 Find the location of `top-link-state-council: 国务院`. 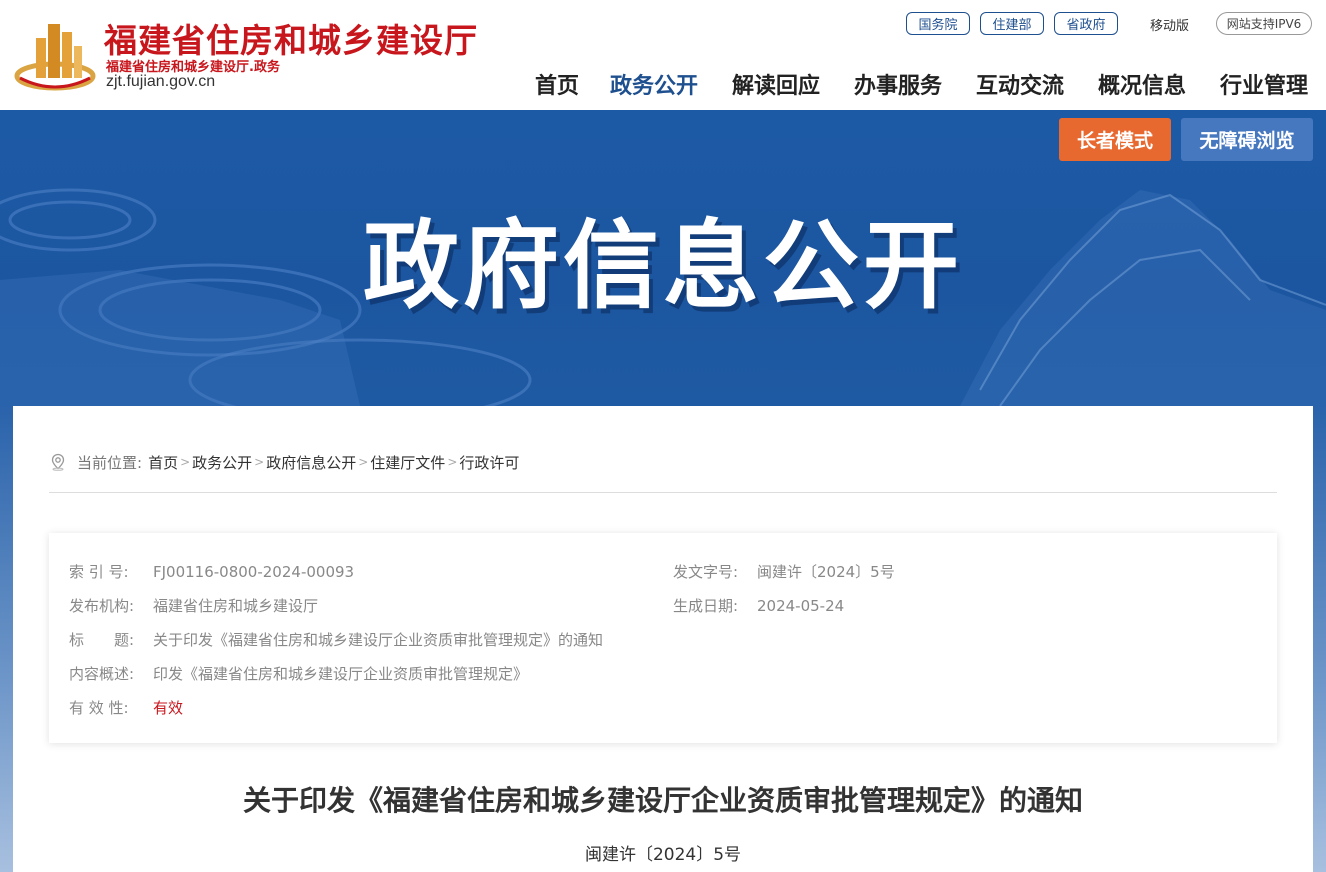

top-link-state-council: 国务院 is located at coordinates (938, 23).